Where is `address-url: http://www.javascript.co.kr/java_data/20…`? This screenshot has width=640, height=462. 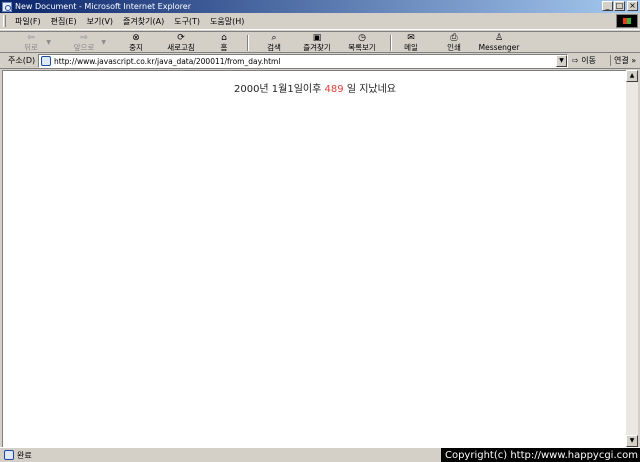
address-url: http://www.javascript.co.kr/java_data/20… is located at coordinates (167, 61).